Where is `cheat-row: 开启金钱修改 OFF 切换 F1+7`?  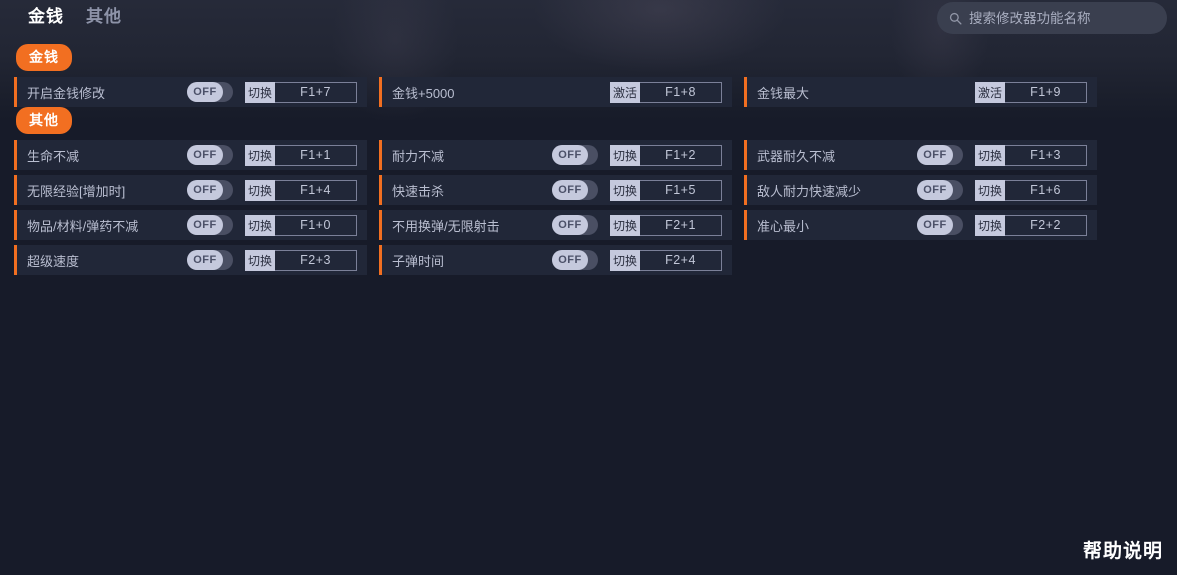
cheat-row: 开启金钱修改 OFF 切换 F1+7 is located at coordinates (190, 92).